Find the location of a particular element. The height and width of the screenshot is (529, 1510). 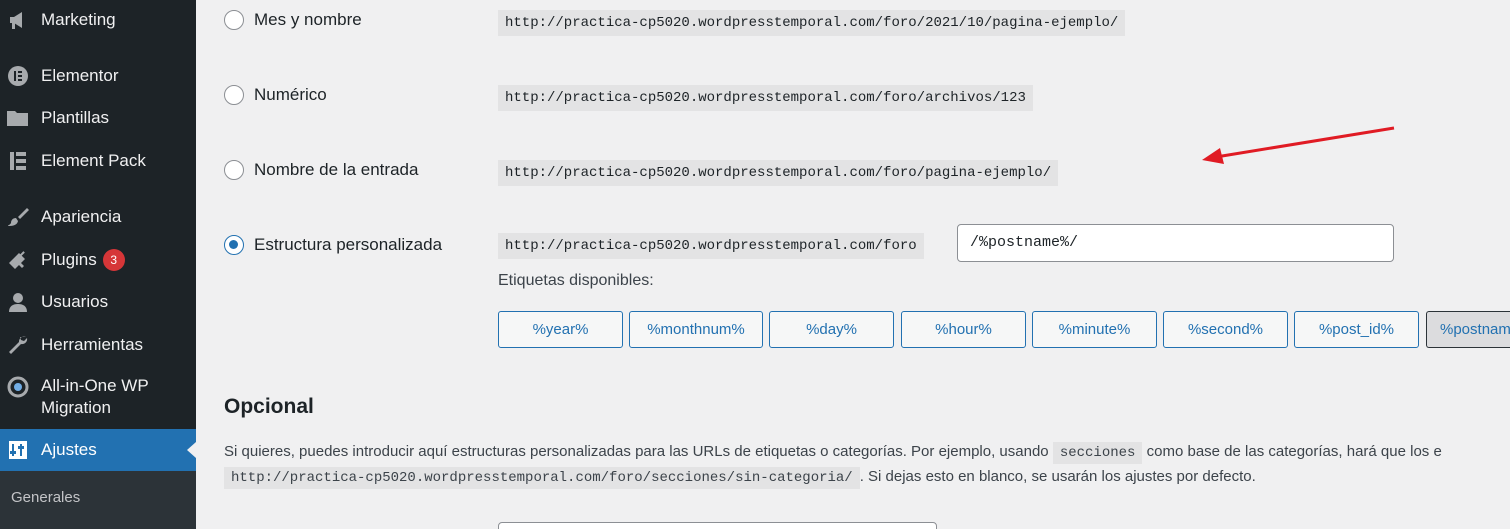

sidebar-item-plantillas: Plantillas is located at coordinates (98, 118).